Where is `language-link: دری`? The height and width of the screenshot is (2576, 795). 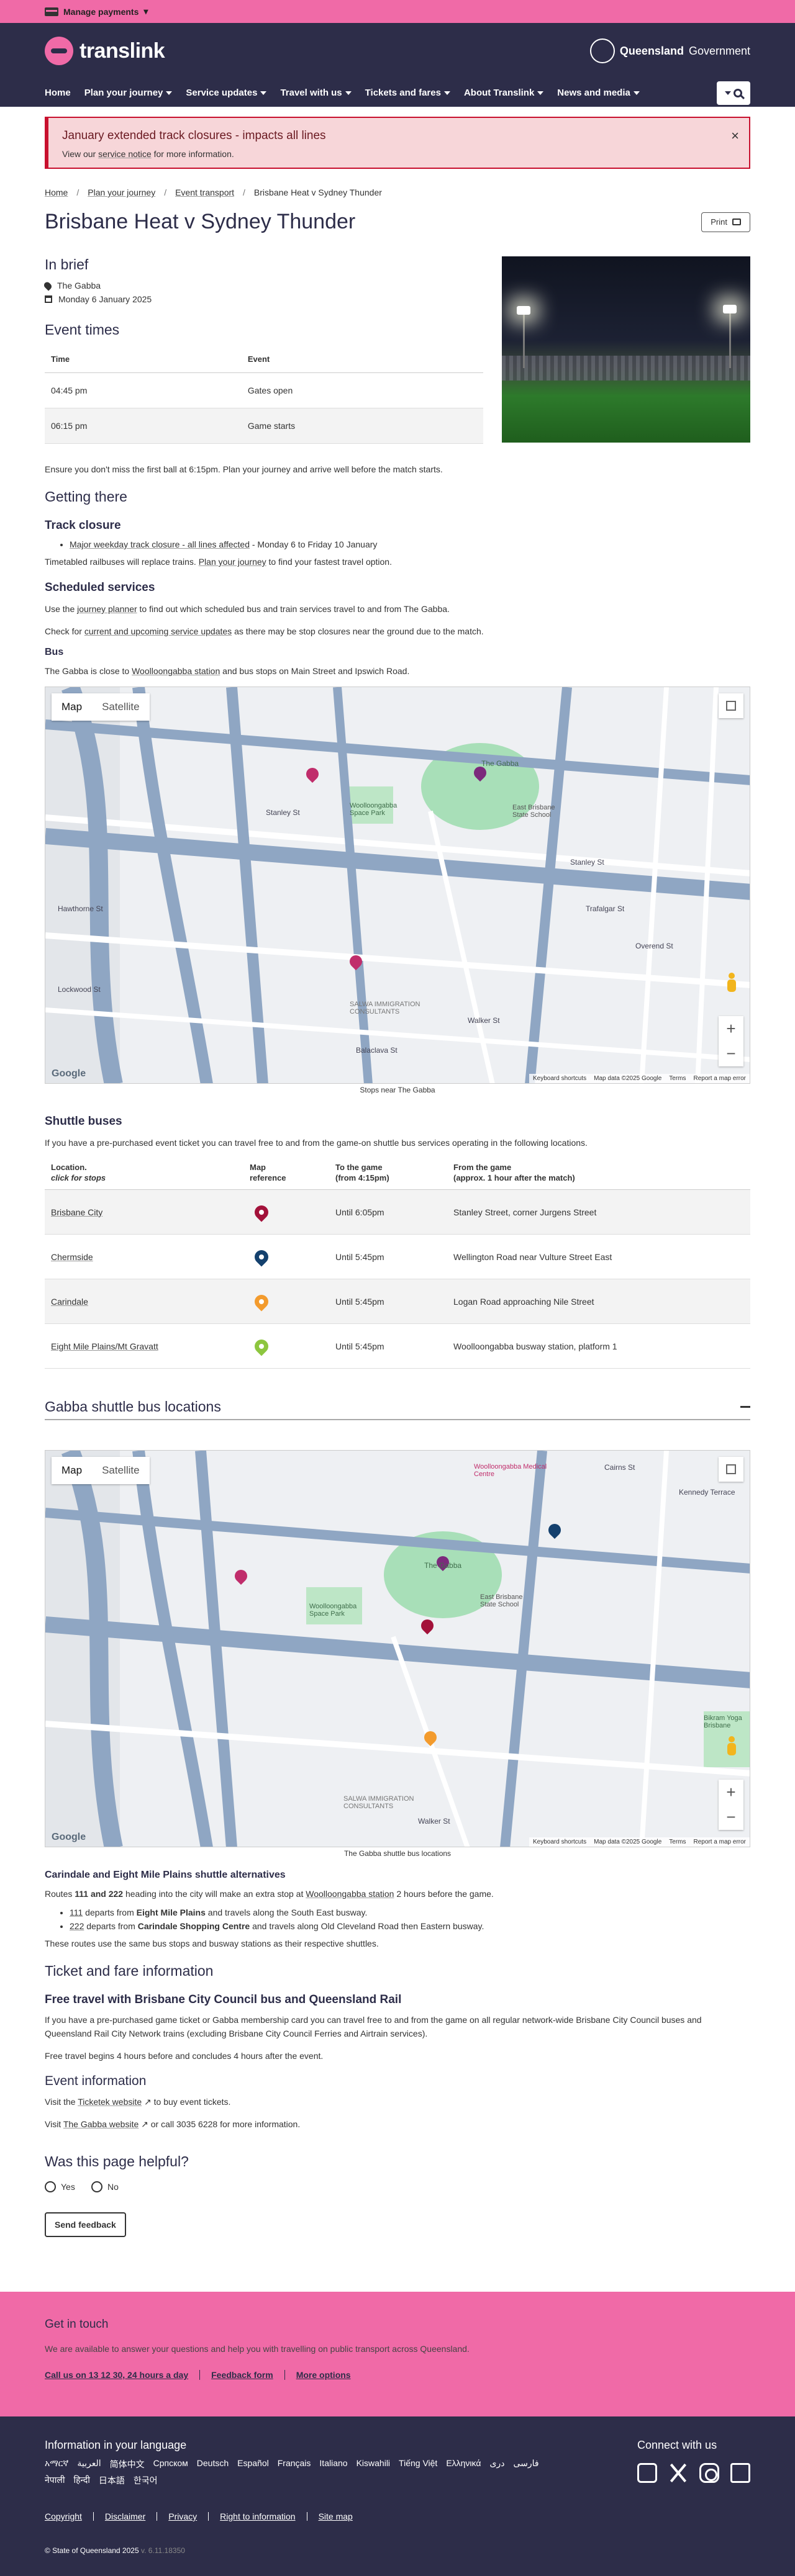 language-link: دری is located at coordinates (496, 2464).